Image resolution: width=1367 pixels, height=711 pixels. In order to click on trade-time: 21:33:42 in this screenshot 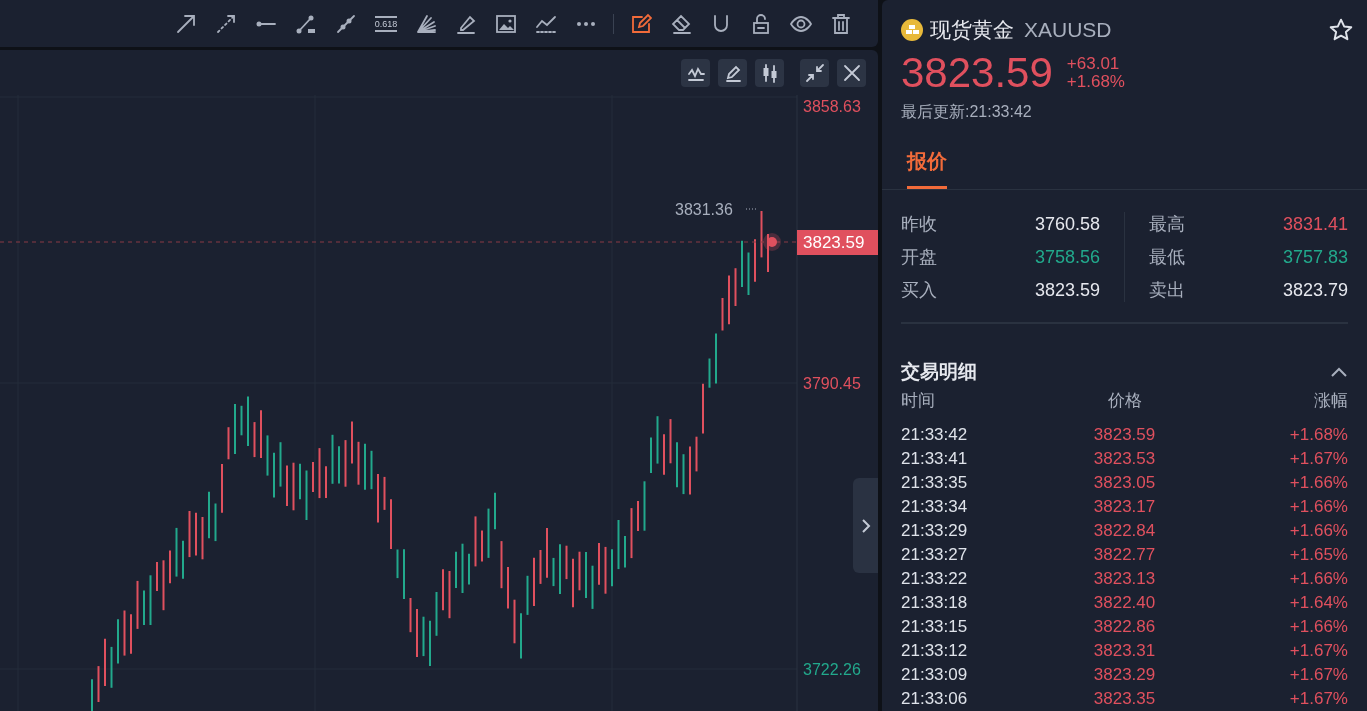, I will do `click(935, 434)`.